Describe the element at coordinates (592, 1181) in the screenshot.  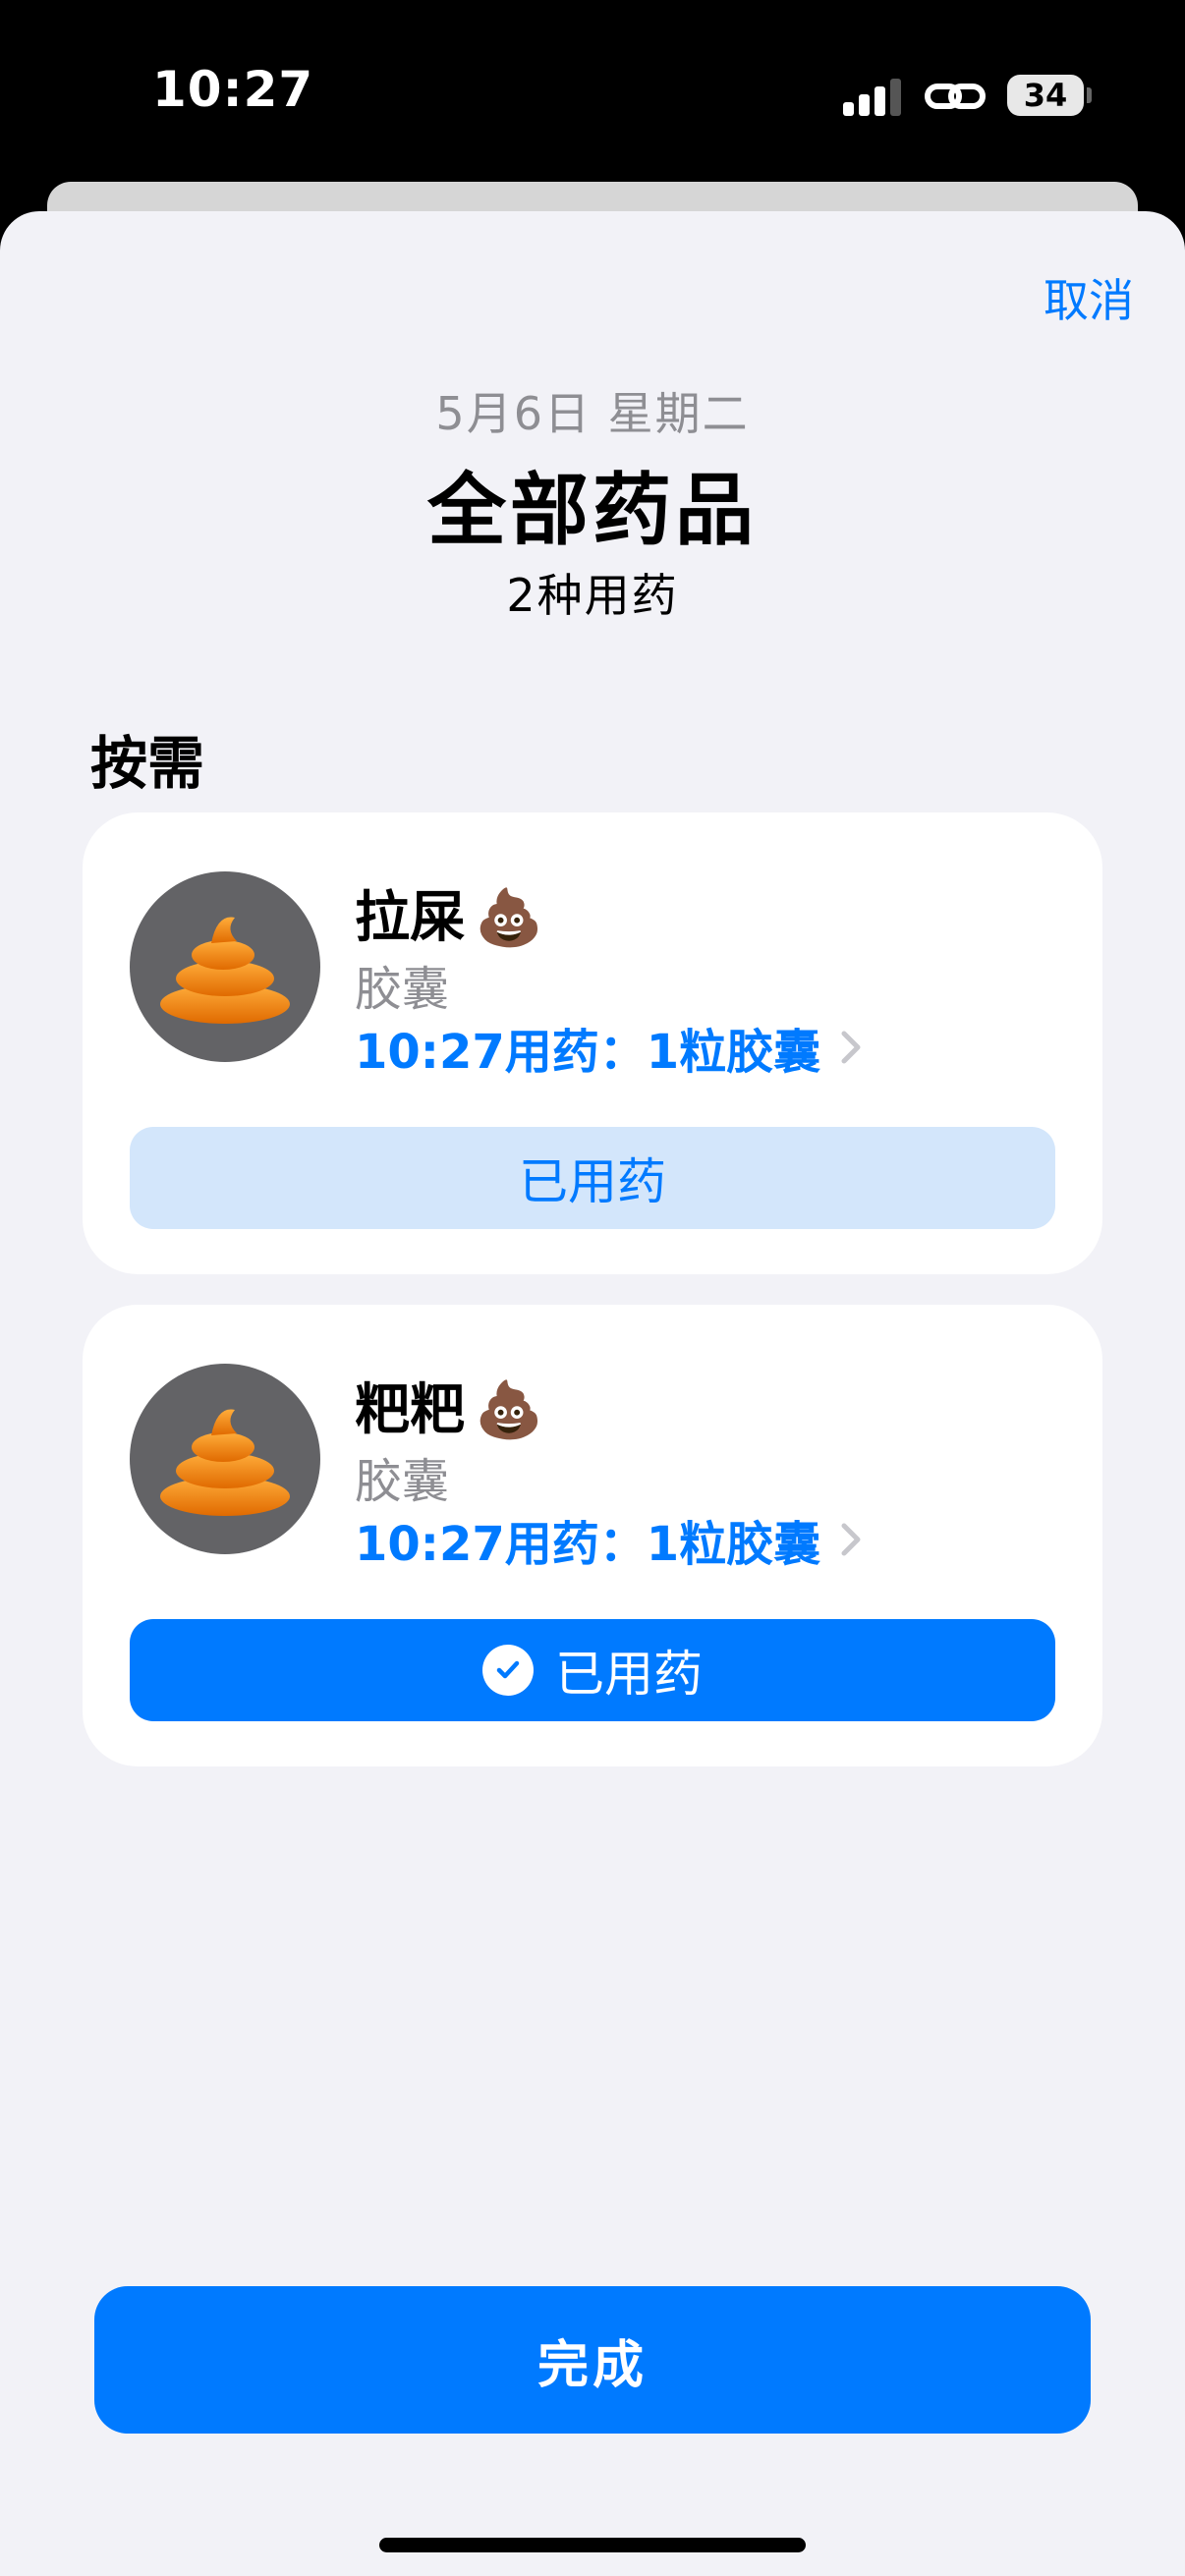
I see `mark-taken-label: 已用药` at that location.